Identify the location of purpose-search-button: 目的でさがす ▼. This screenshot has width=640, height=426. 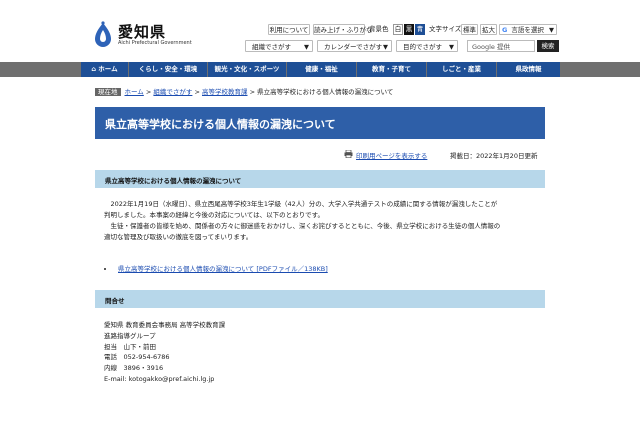
(427, 46).